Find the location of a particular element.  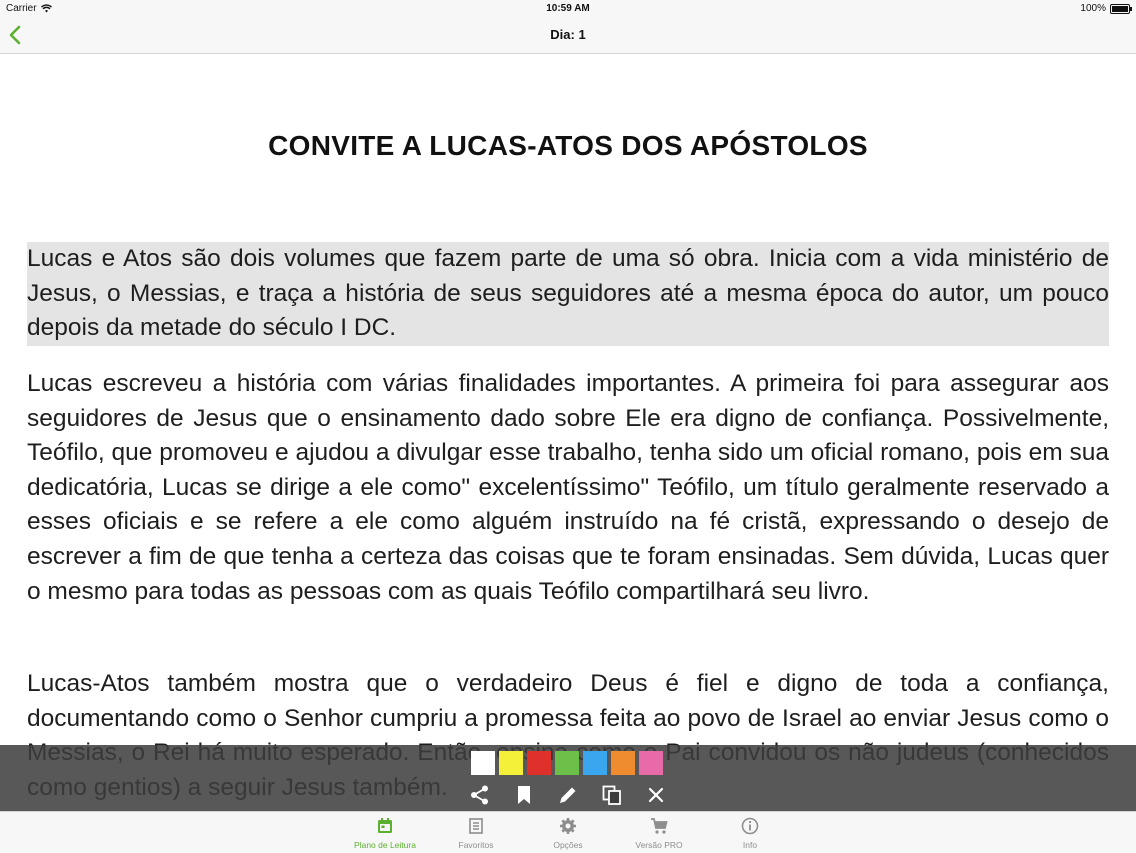

tab-info: Info is located at coordinates (750, 833).